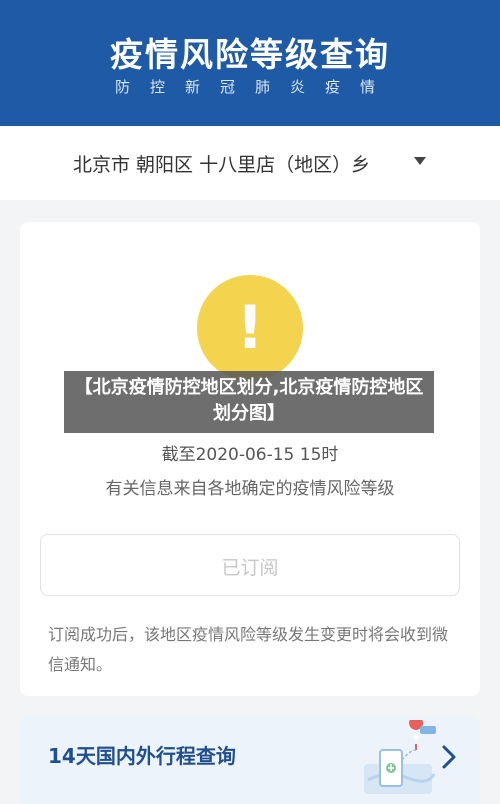  Describe the element at coordinates (449, 757) in the screenshot. I see `chevron-right-icon` at that location.